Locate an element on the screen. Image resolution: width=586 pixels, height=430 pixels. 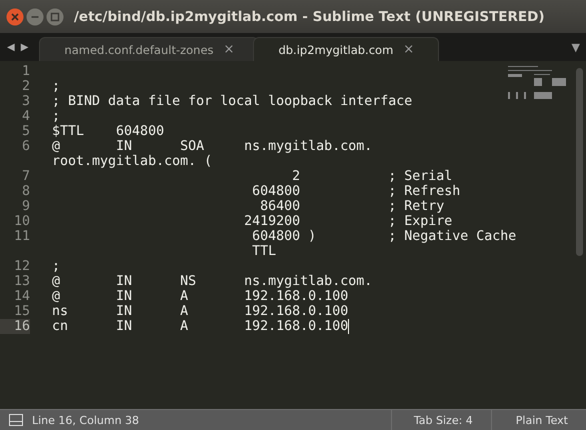
line-number: 15 is located at coordinates (21, 311).